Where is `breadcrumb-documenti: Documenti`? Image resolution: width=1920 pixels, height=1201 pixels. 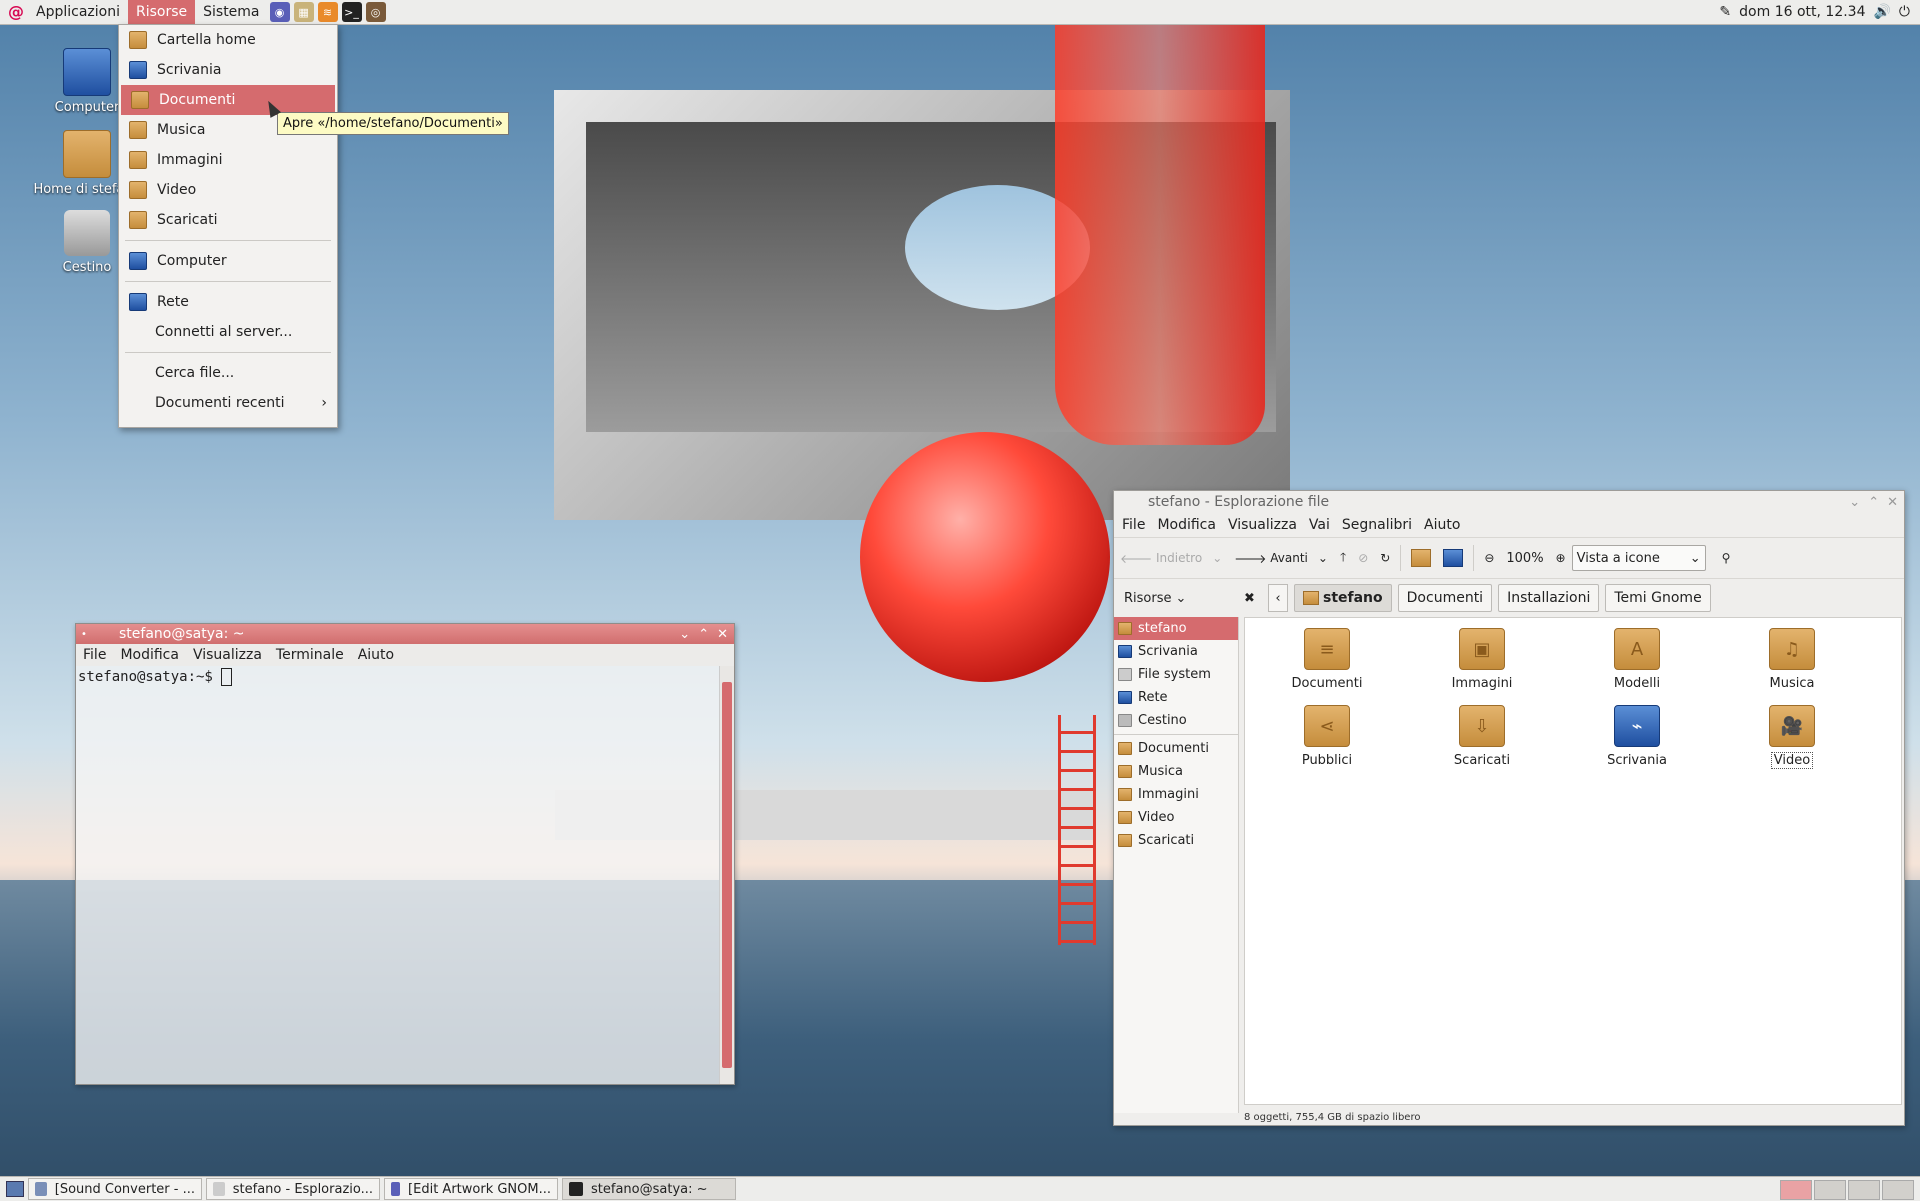 breadcrumb-documenti: Documenti is located at coordinates (1445, 598).